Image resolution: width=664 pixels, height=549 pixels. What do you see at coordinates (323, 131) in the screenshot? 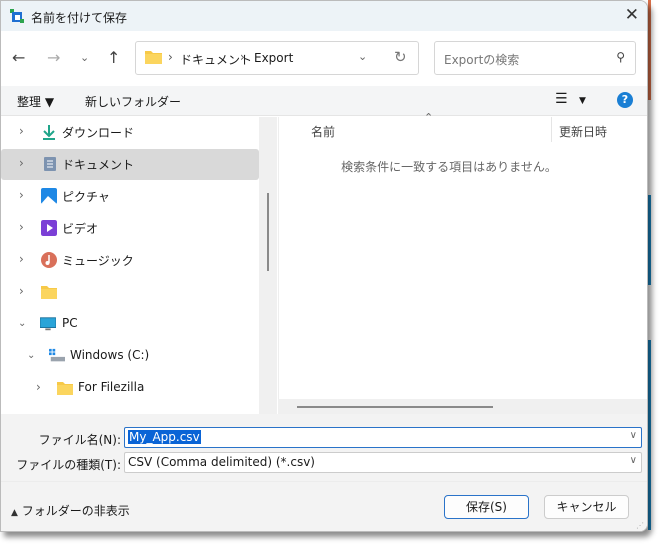
I see `column-header-name: 名前` at bounding box center [323, 131].